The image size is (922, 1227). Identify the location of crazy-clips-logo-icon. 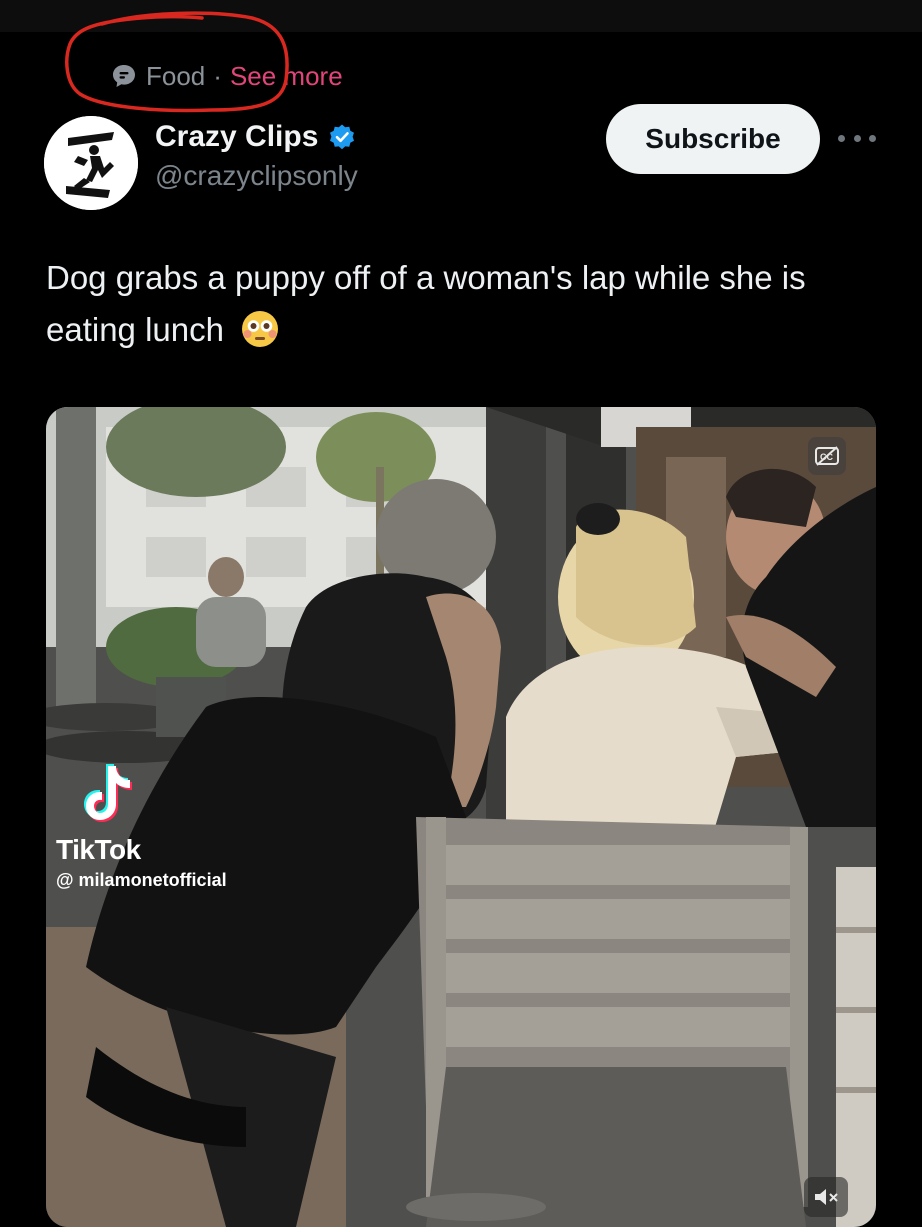
(91, 163).